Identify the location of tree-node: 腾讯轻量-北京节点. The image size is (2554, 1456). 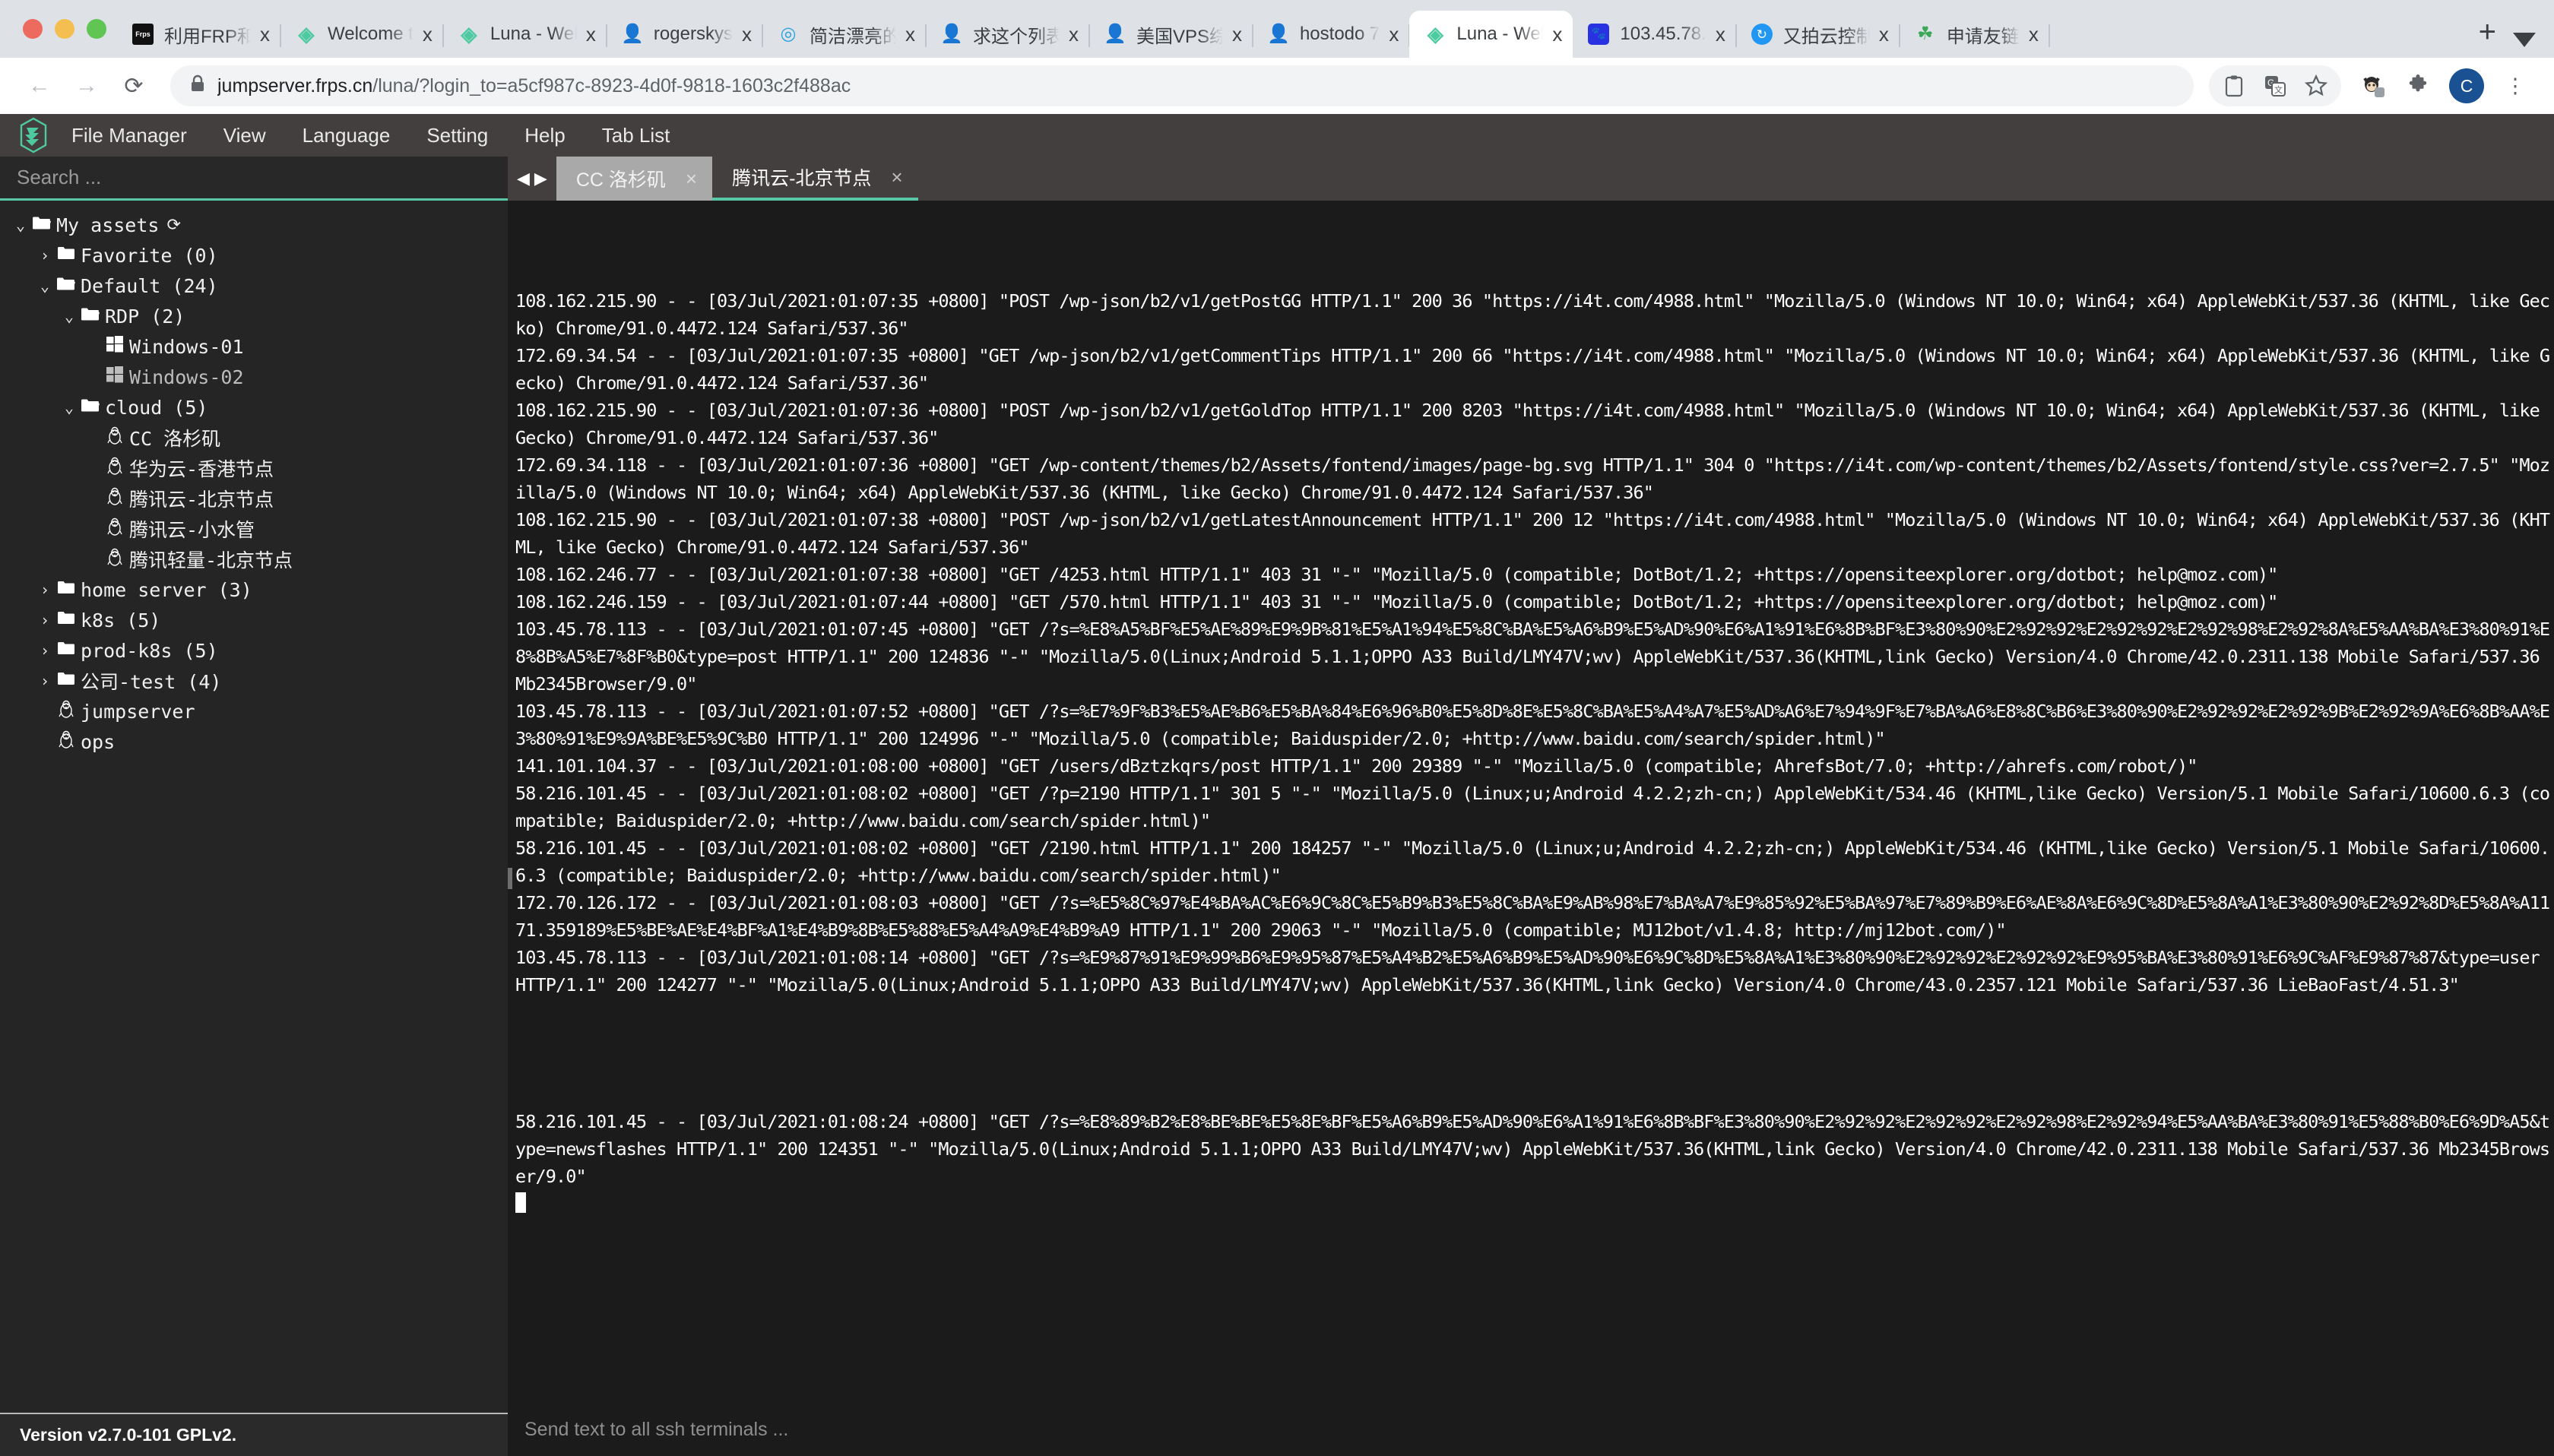
(254, 559).